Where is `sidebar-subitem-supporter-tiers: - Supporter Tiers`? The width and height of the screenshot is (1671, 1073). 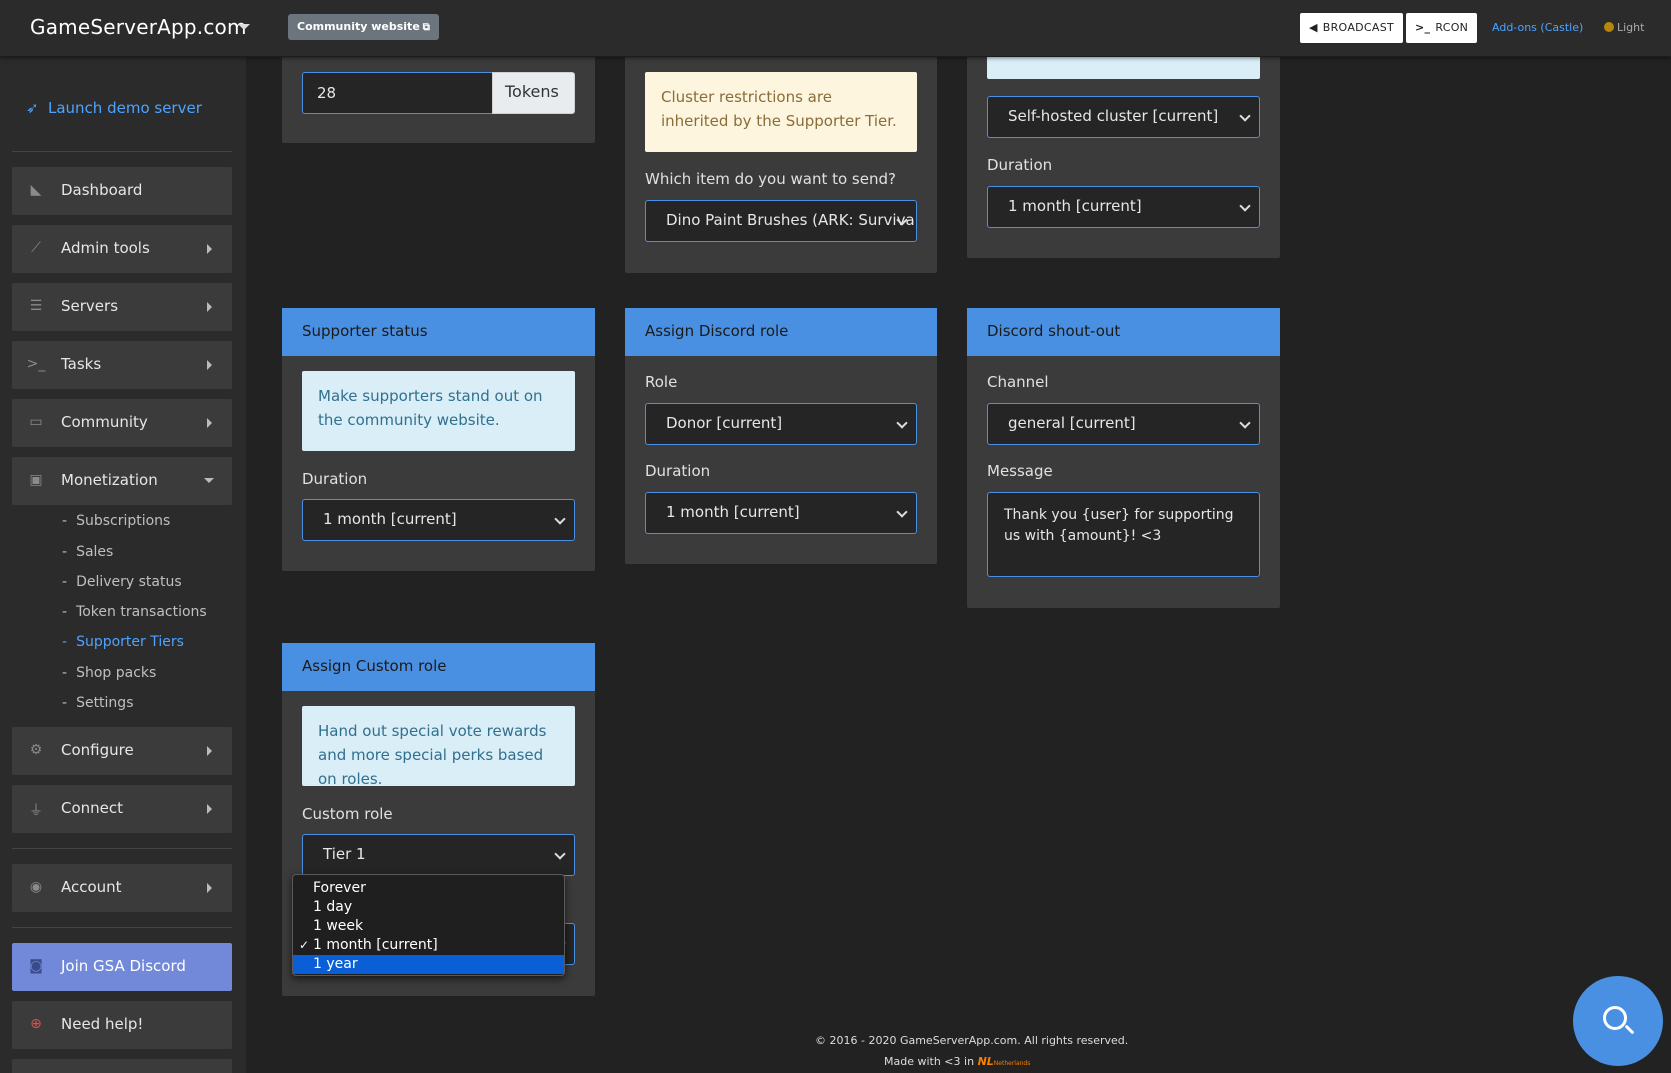 sidebar-subitem-supporter-tiers: - Supporter Tiers is located at coordinates (123, 642).